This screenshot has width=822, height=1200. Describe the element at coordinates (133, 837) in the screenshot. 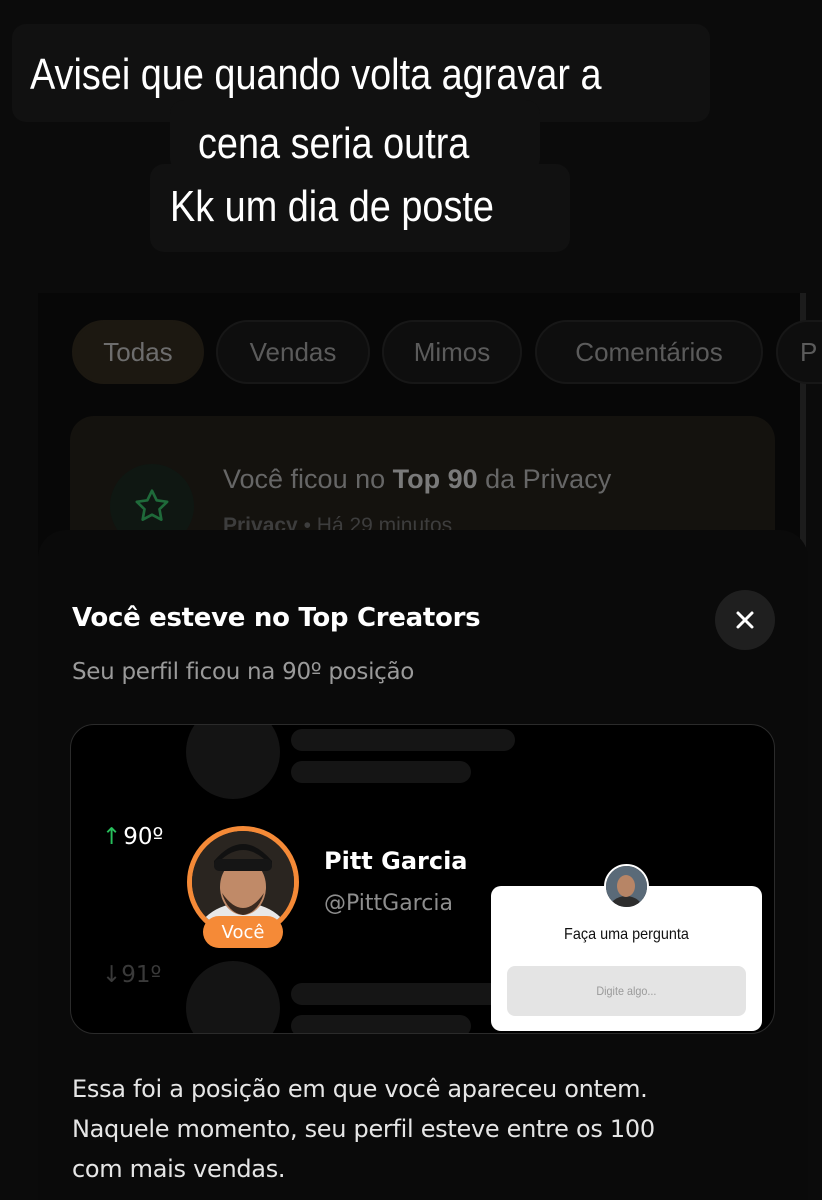

I see `rank-current: ↑90º` at that location.